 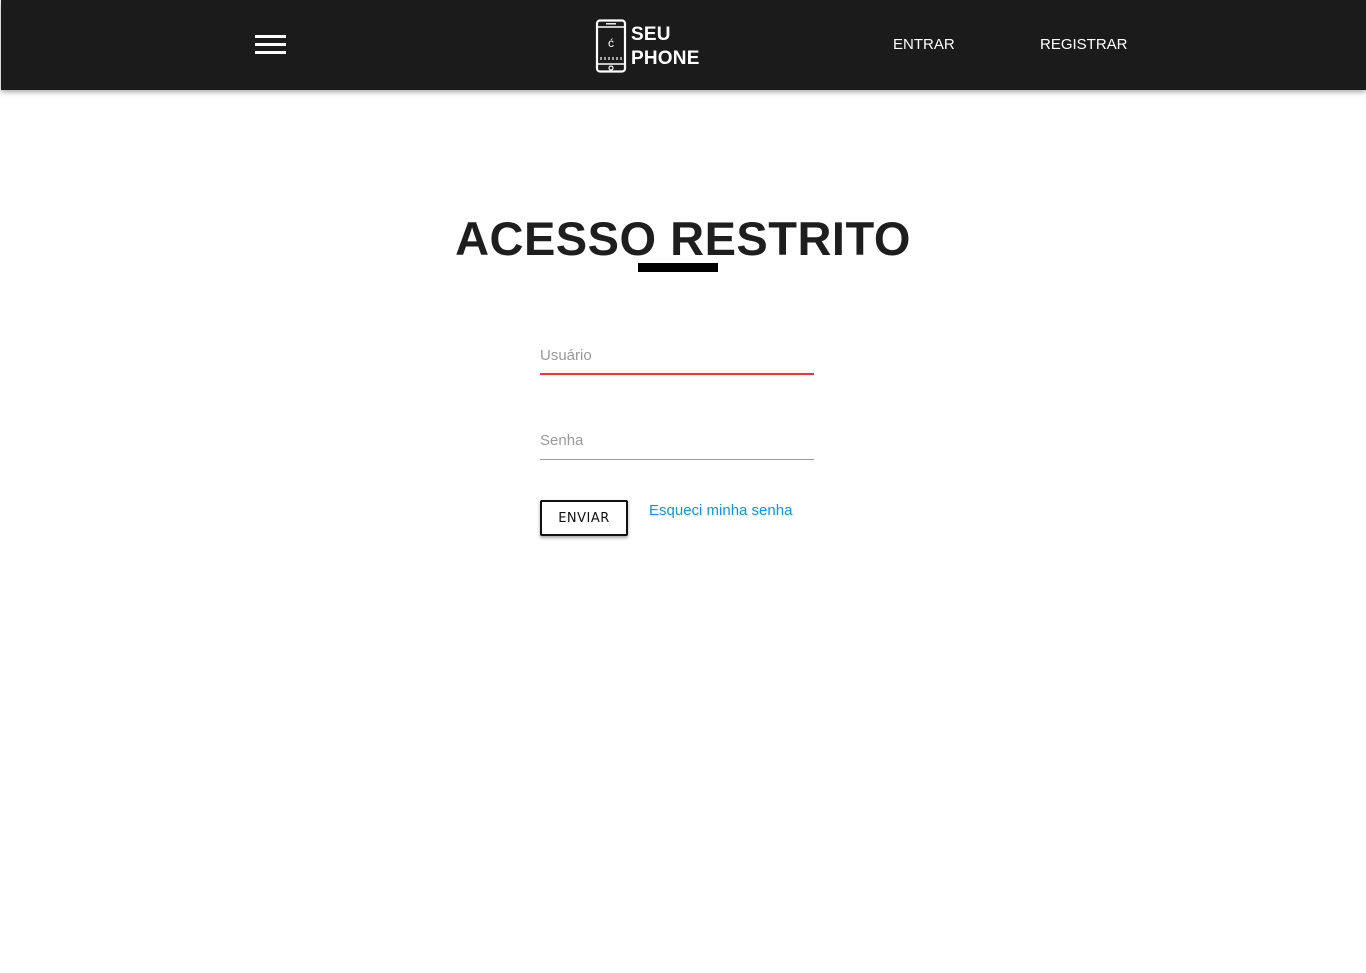 I want to click on brand-name-line1: SEU, so click(x=651, y=34).